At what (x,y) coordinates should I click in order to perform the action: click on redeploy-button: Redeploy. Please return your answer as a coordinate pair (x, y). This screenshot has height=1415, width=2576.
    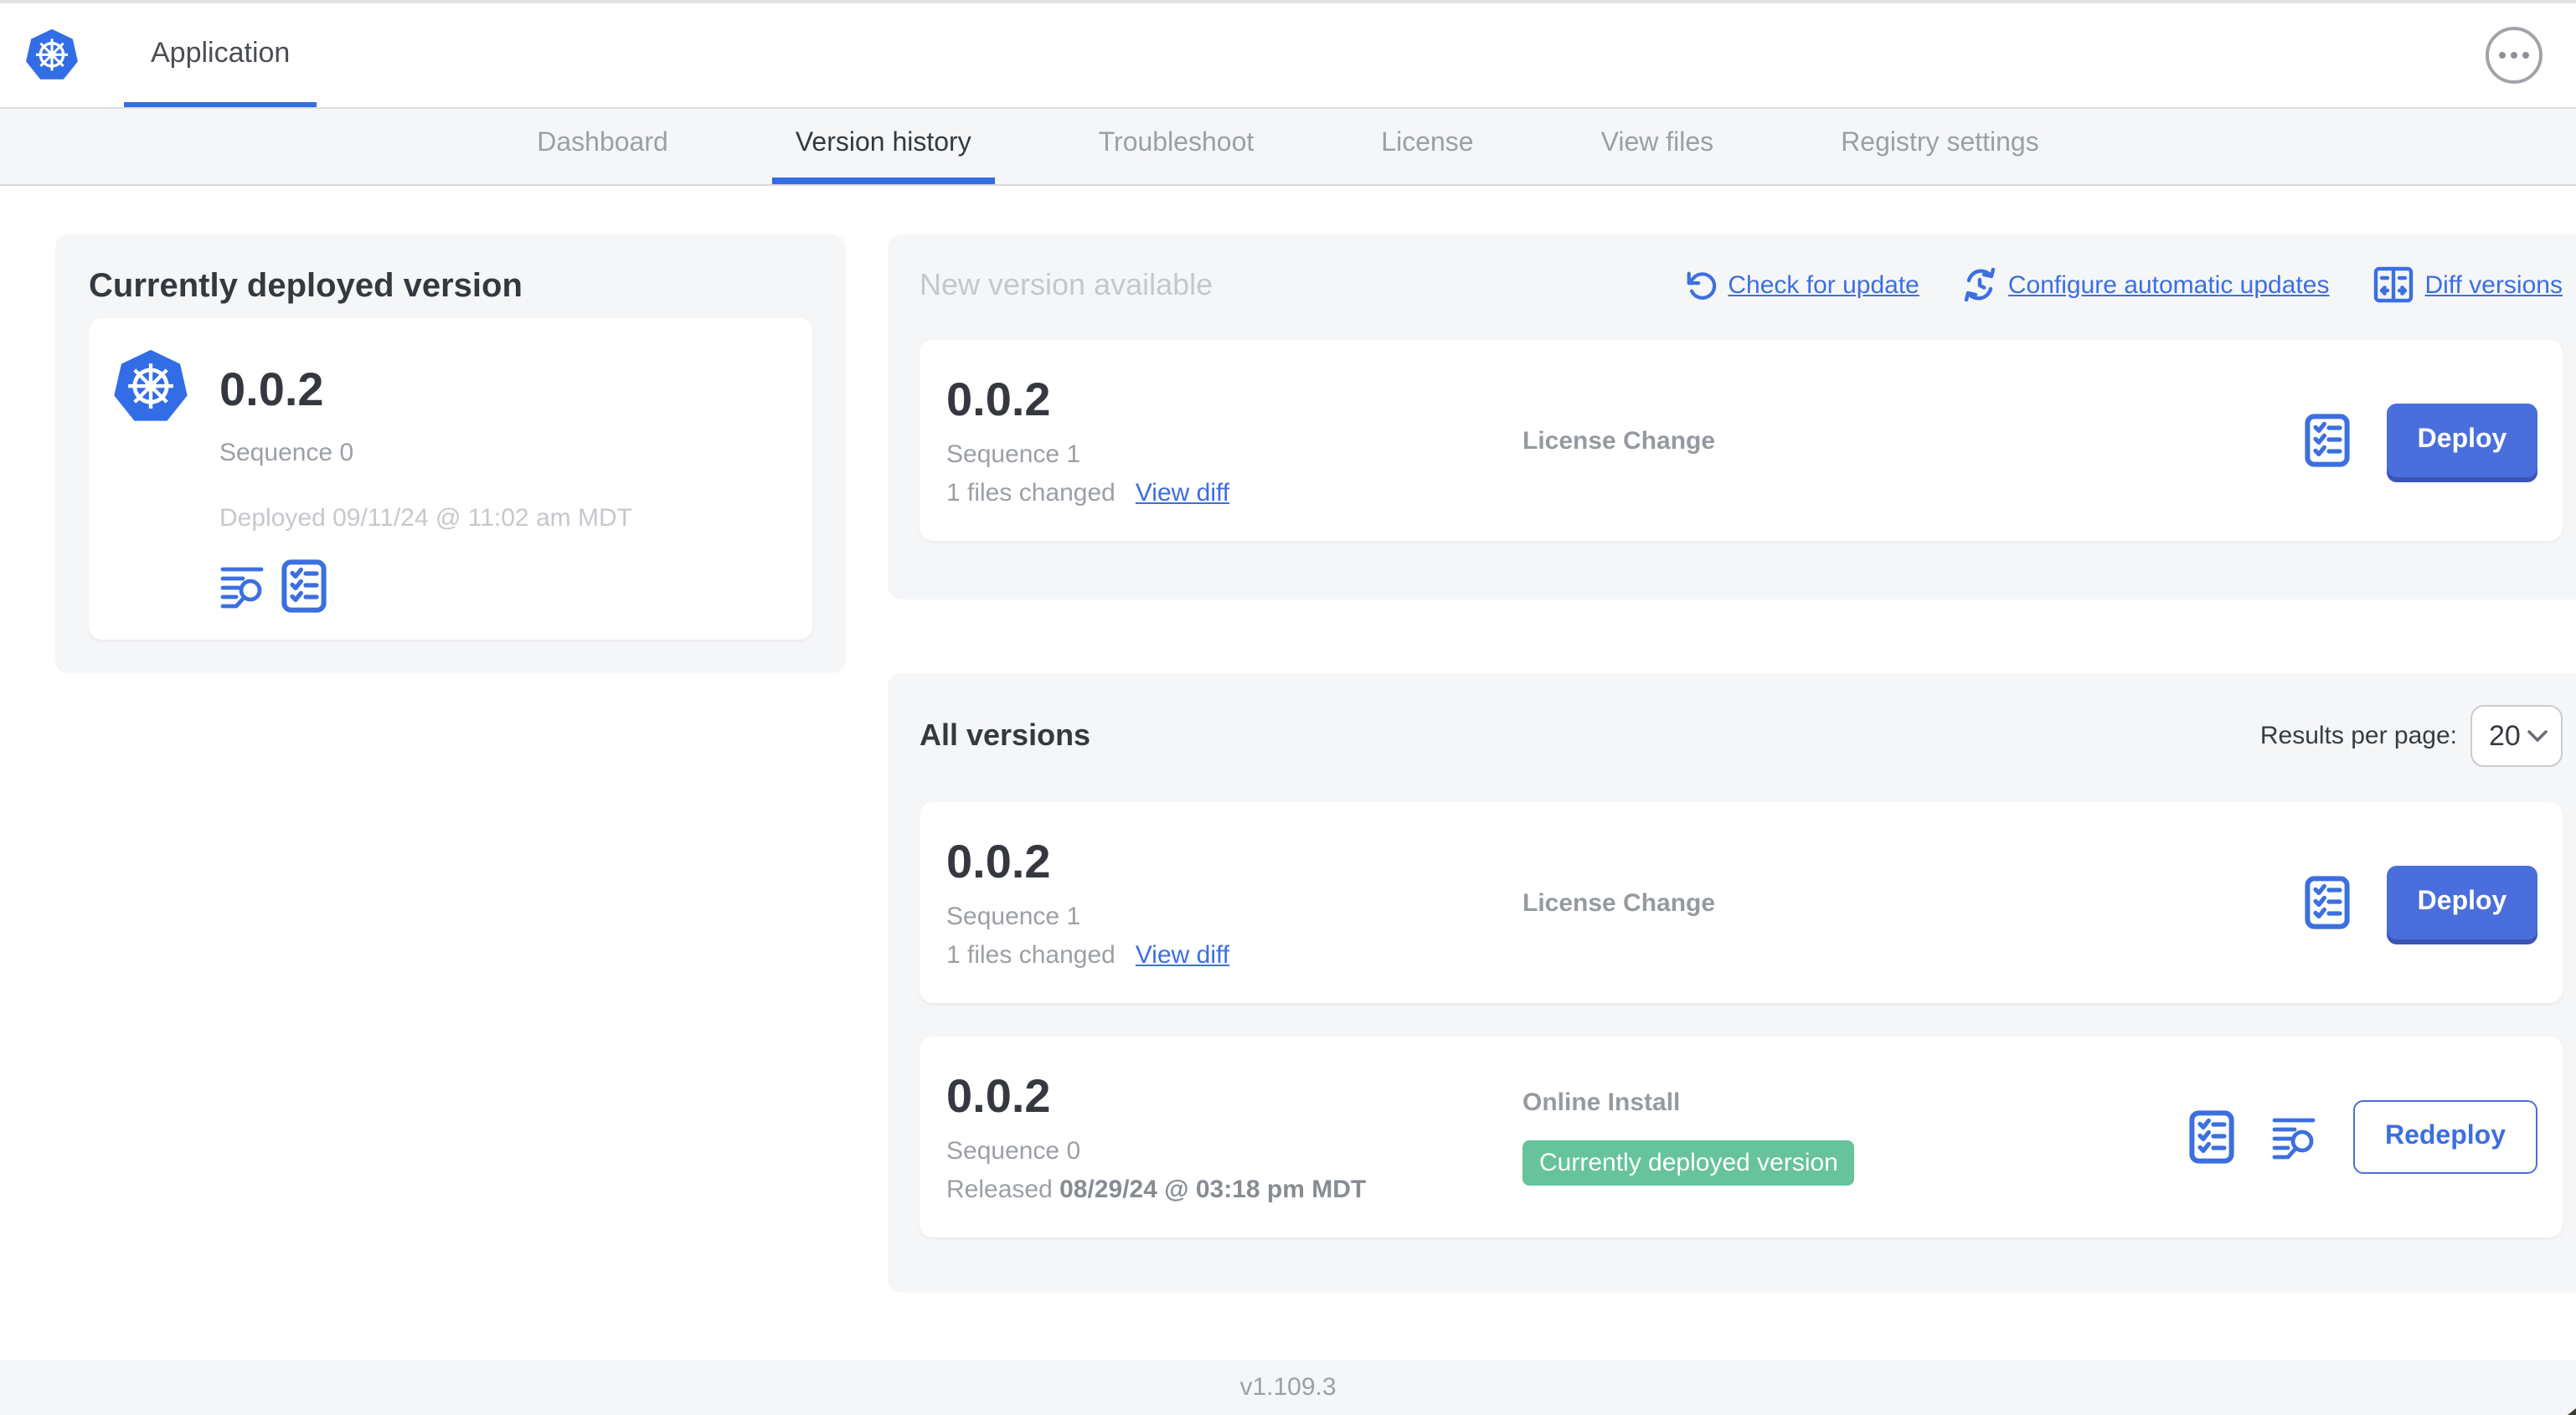
    Looking at the image, I should click on (2444, 1137).